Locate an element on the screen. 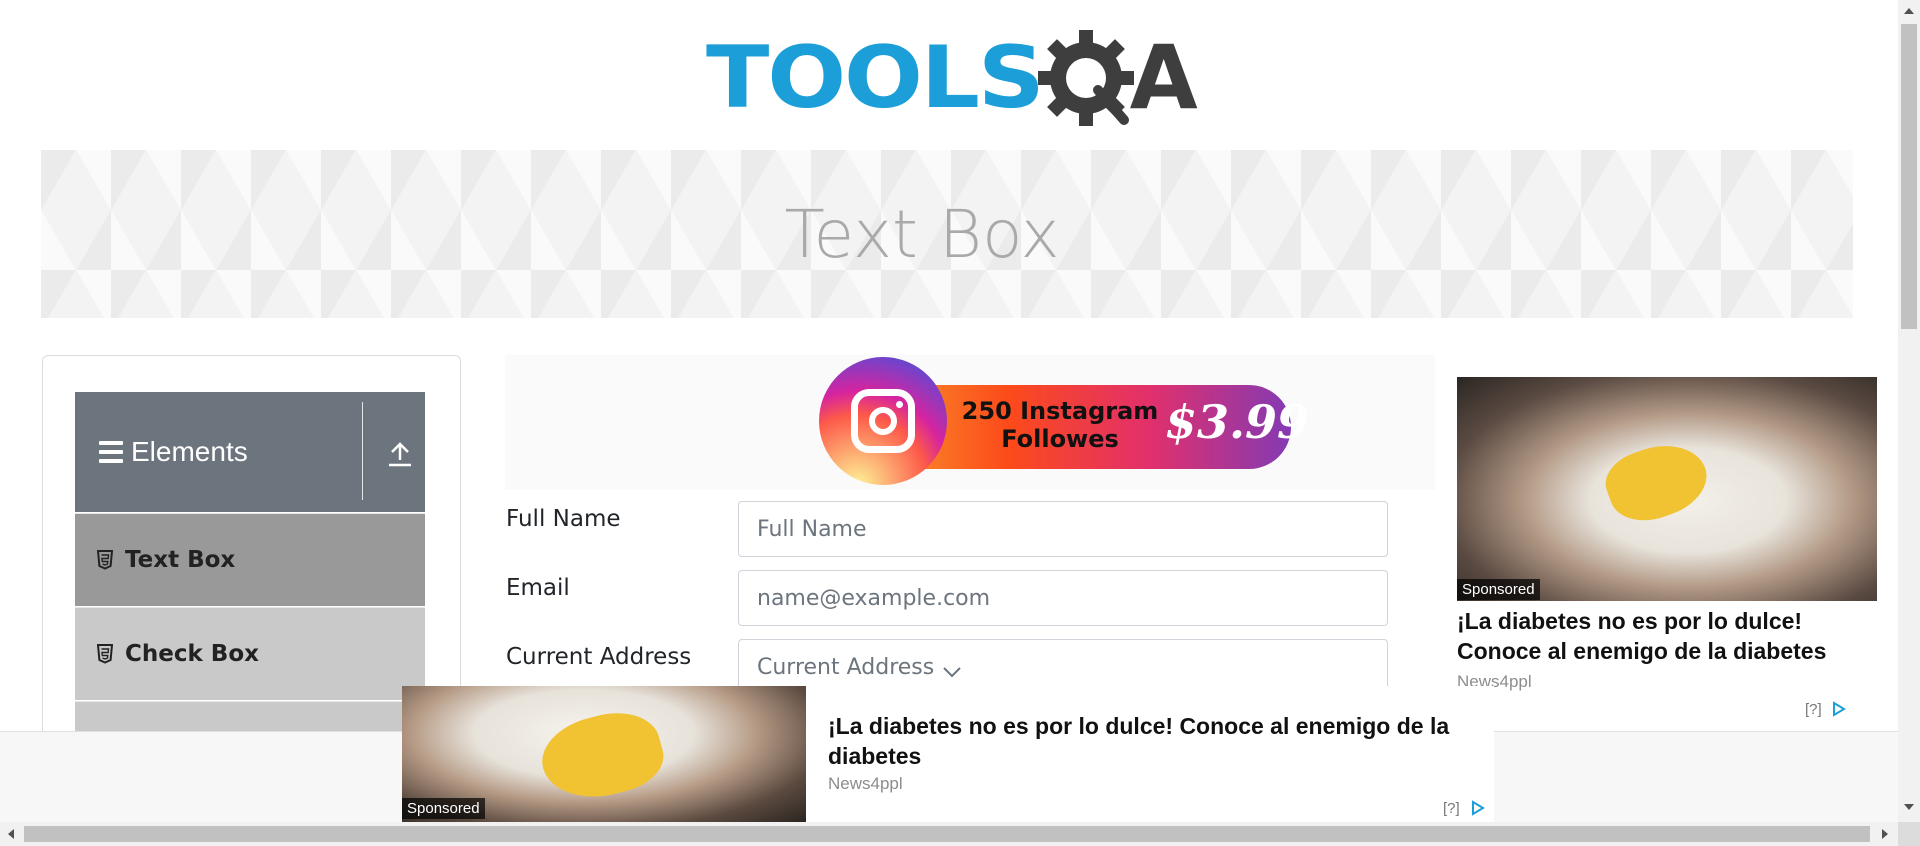 The width and height of the screenshot is (1920, 846). ad-text: 250 Instagram Followes is located at coordinates (1060, 425).